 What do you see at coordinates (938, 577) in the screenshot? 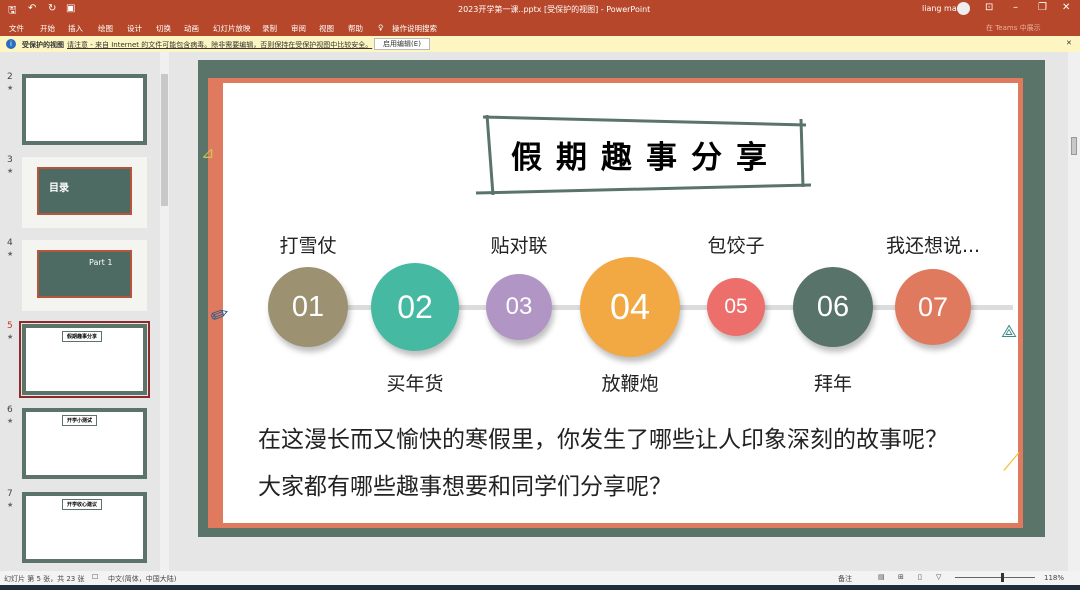
I see `slideshow-view-icon: ▽` at bounding box center [938, 577].